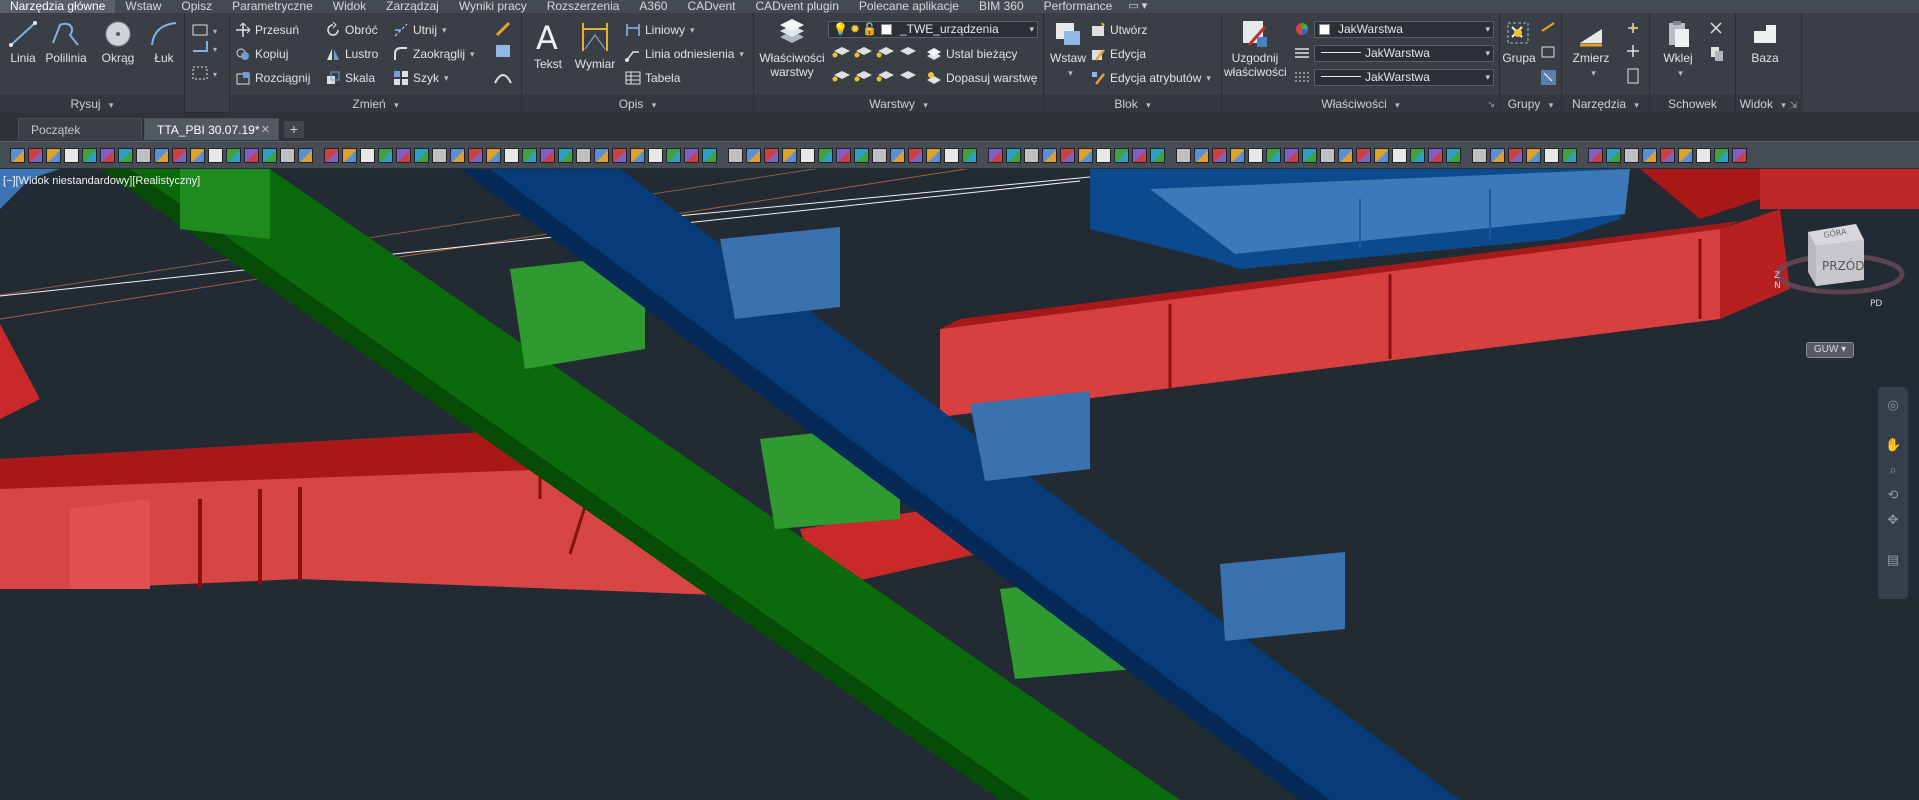  Describe the element at coordinates (66, 41) in the screenshot. I see `polilinia-button: Polilinia` at that location.